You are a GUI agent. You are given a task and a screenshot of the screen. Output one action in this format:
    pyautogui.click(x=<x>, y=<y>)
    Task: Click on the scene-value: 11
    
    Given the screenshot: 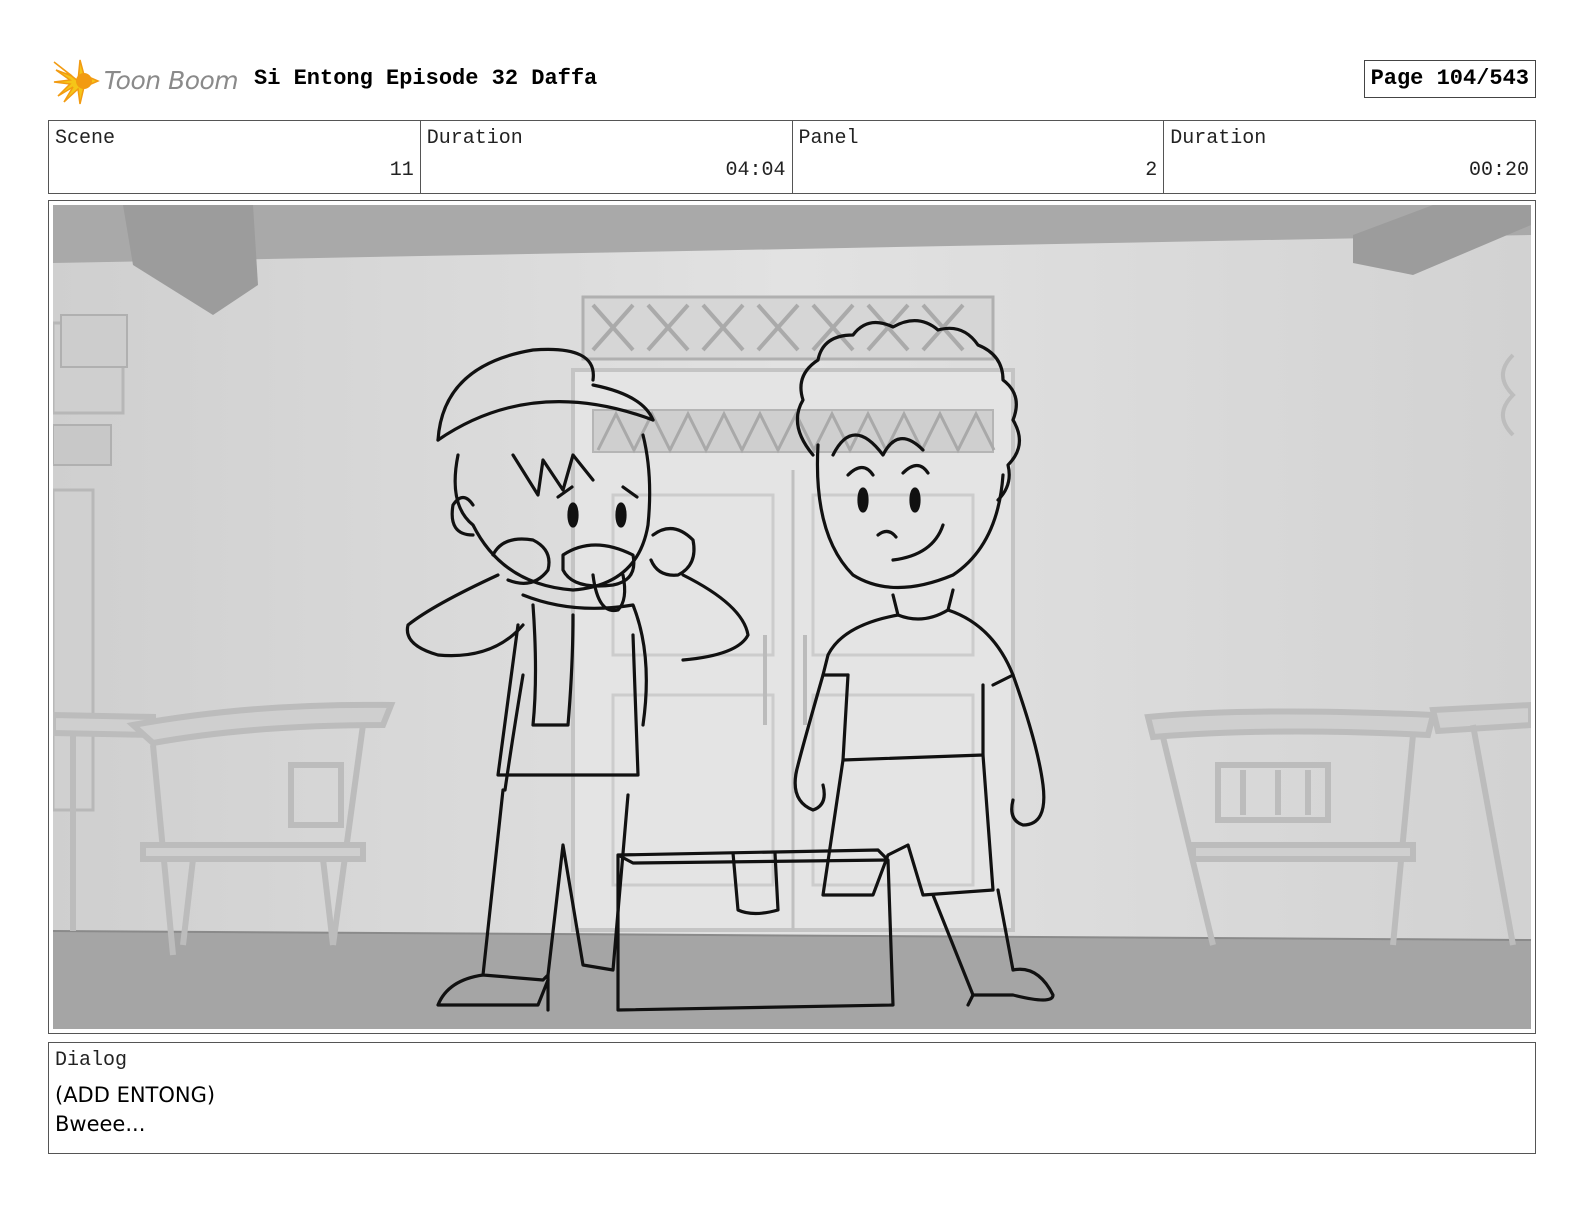 What is the action you would take?
    pyautogui.click(x=401, y=170)
    